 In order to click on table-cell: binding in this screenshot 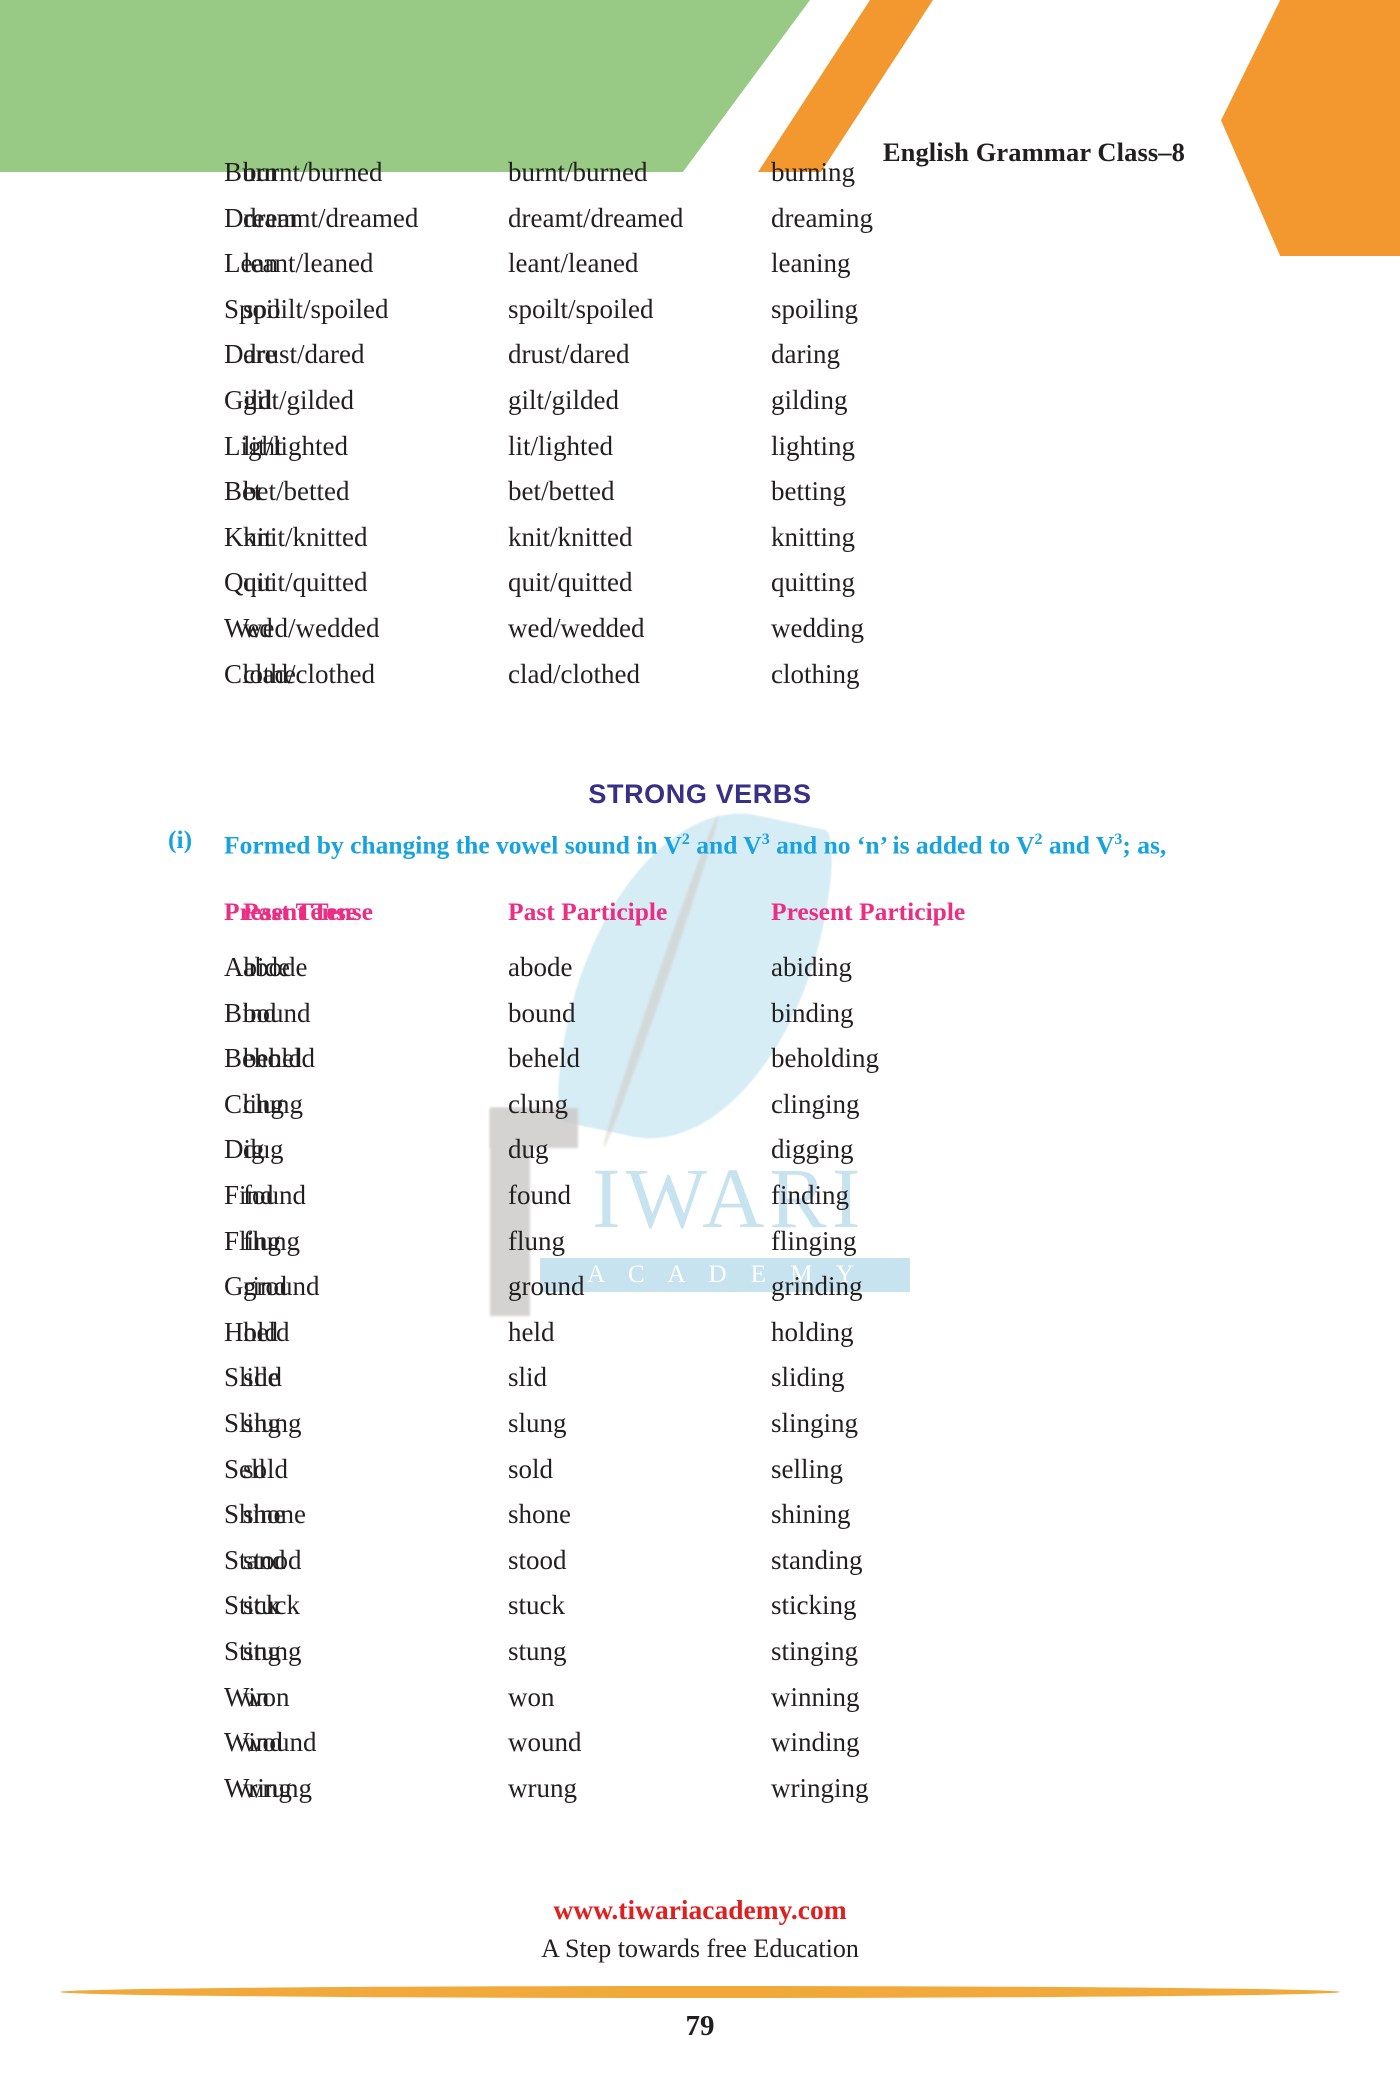, I will do `click(812, 1012)`.